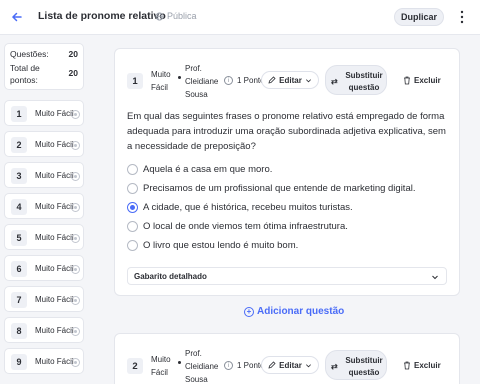  I want to click on question-nav-item: 6 Muito Fácil, so click(44, 268).